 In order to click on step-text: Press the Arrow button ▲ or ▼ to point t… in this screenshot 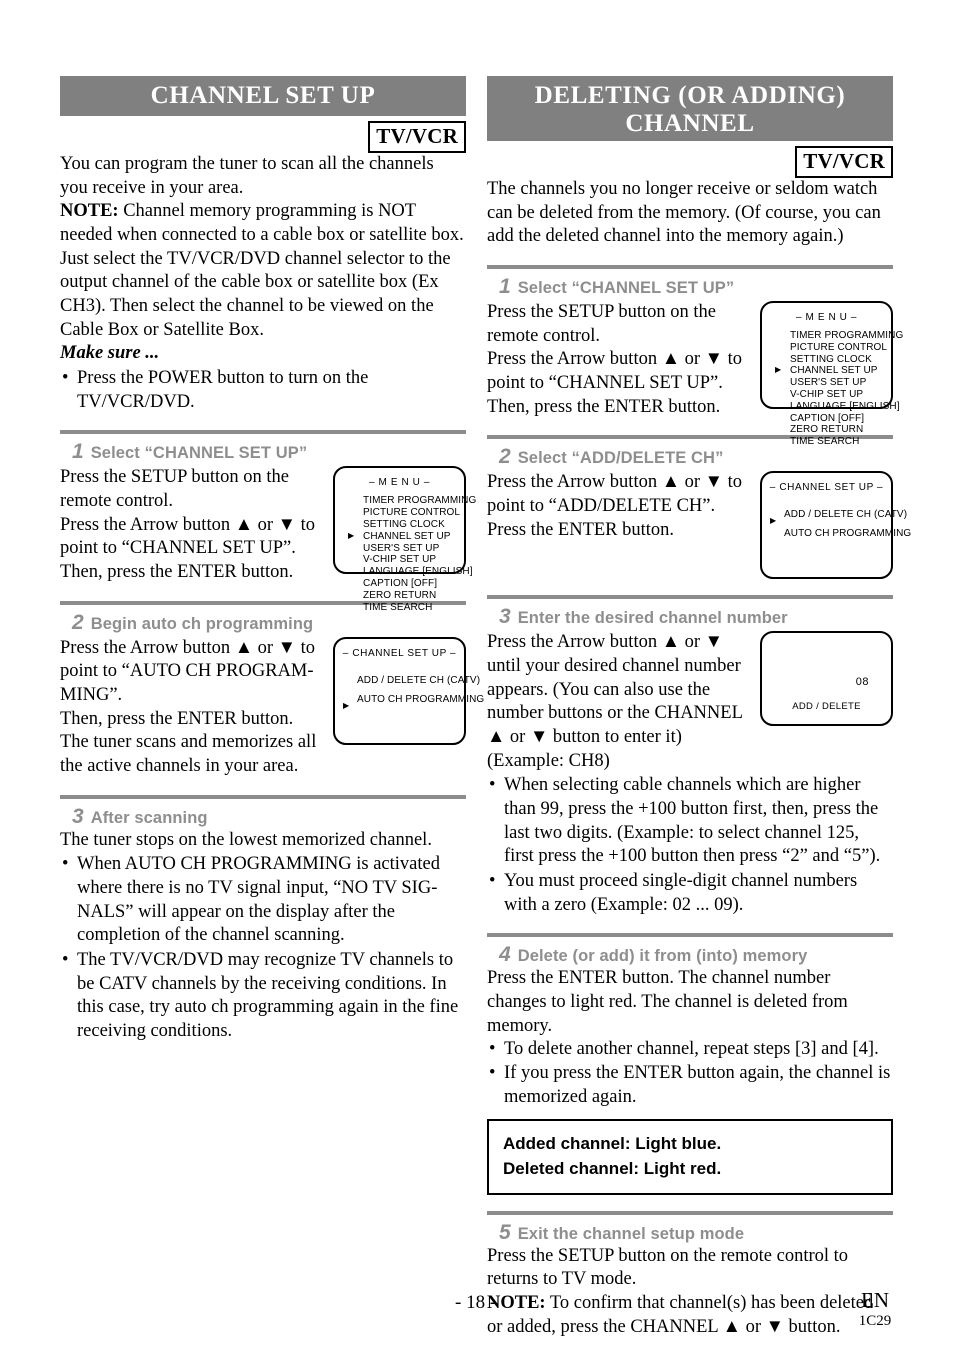, I will do `click(196, 708)`.